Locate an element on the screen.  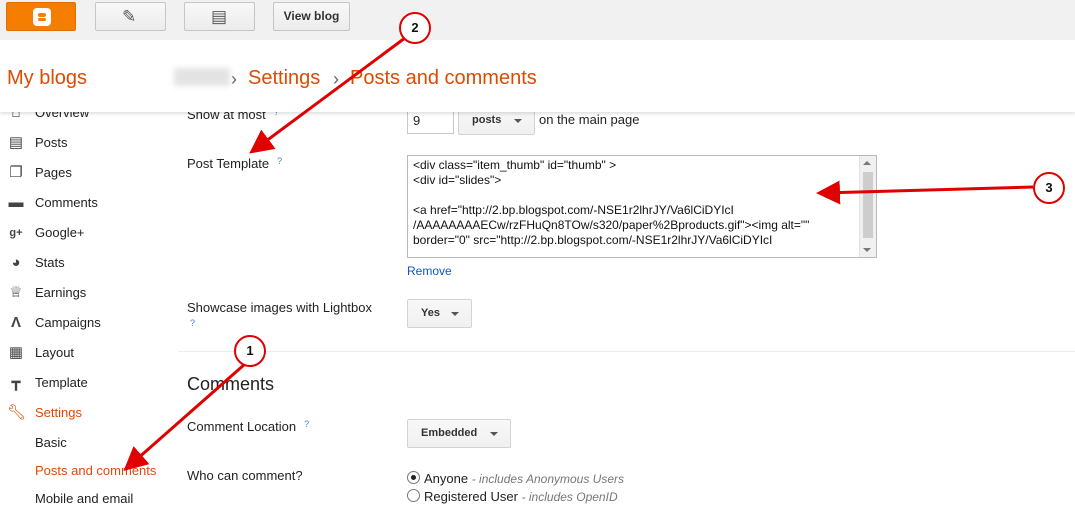
annotation-marker-2: 2 is located at coordinates (415, 28).